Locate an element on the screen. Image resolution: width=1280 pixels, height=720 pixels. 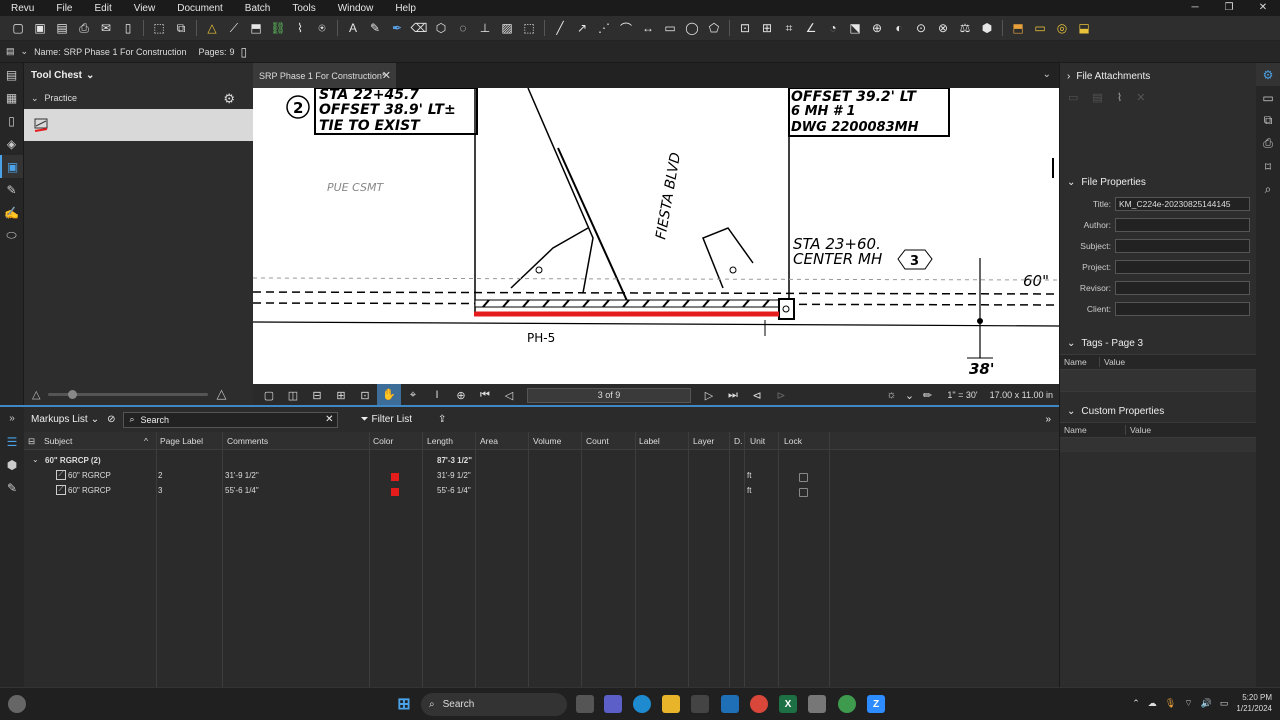
project-field is located at coordinates (1182, 266).